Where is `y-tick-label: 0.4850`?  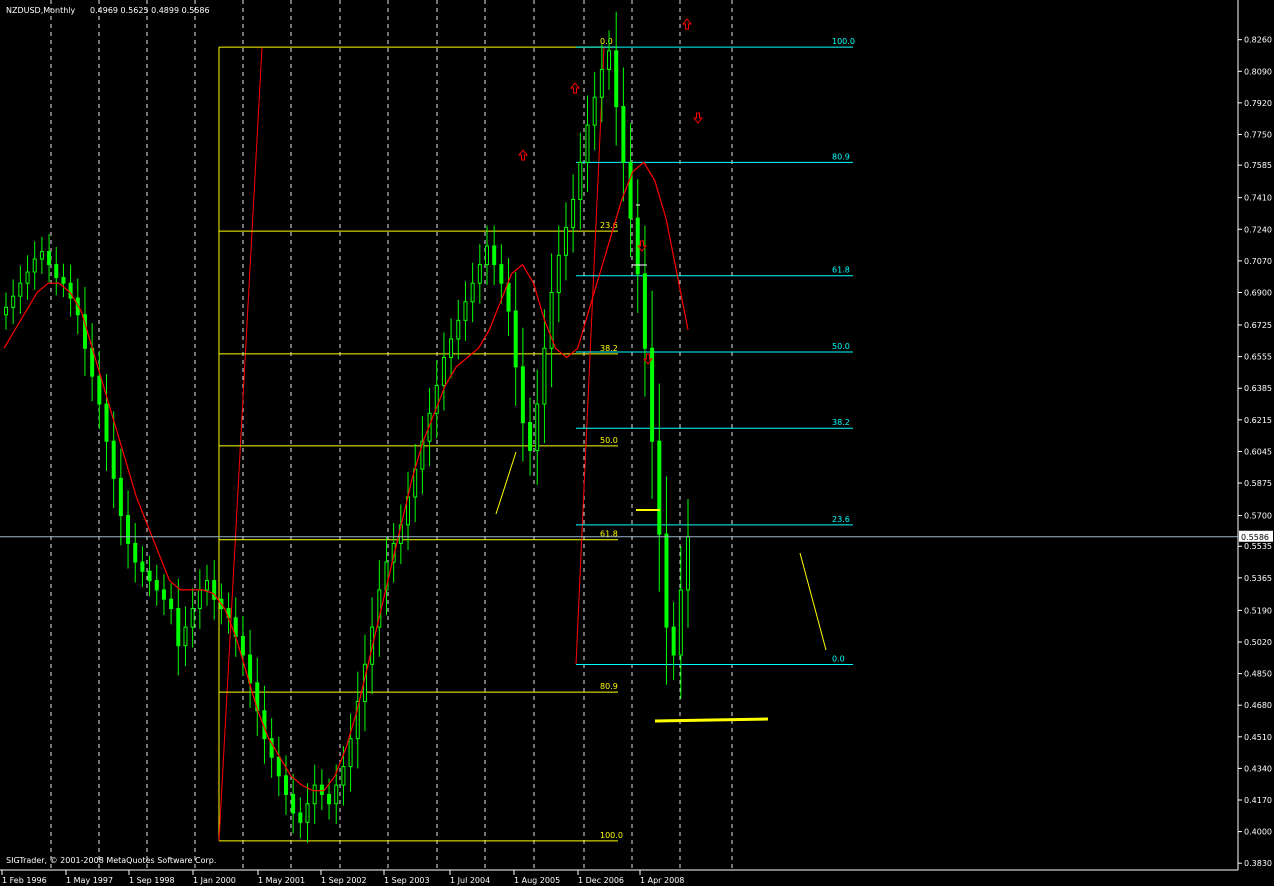 y-tick-label: 0.4850 is located at coordinates (1258, 674).